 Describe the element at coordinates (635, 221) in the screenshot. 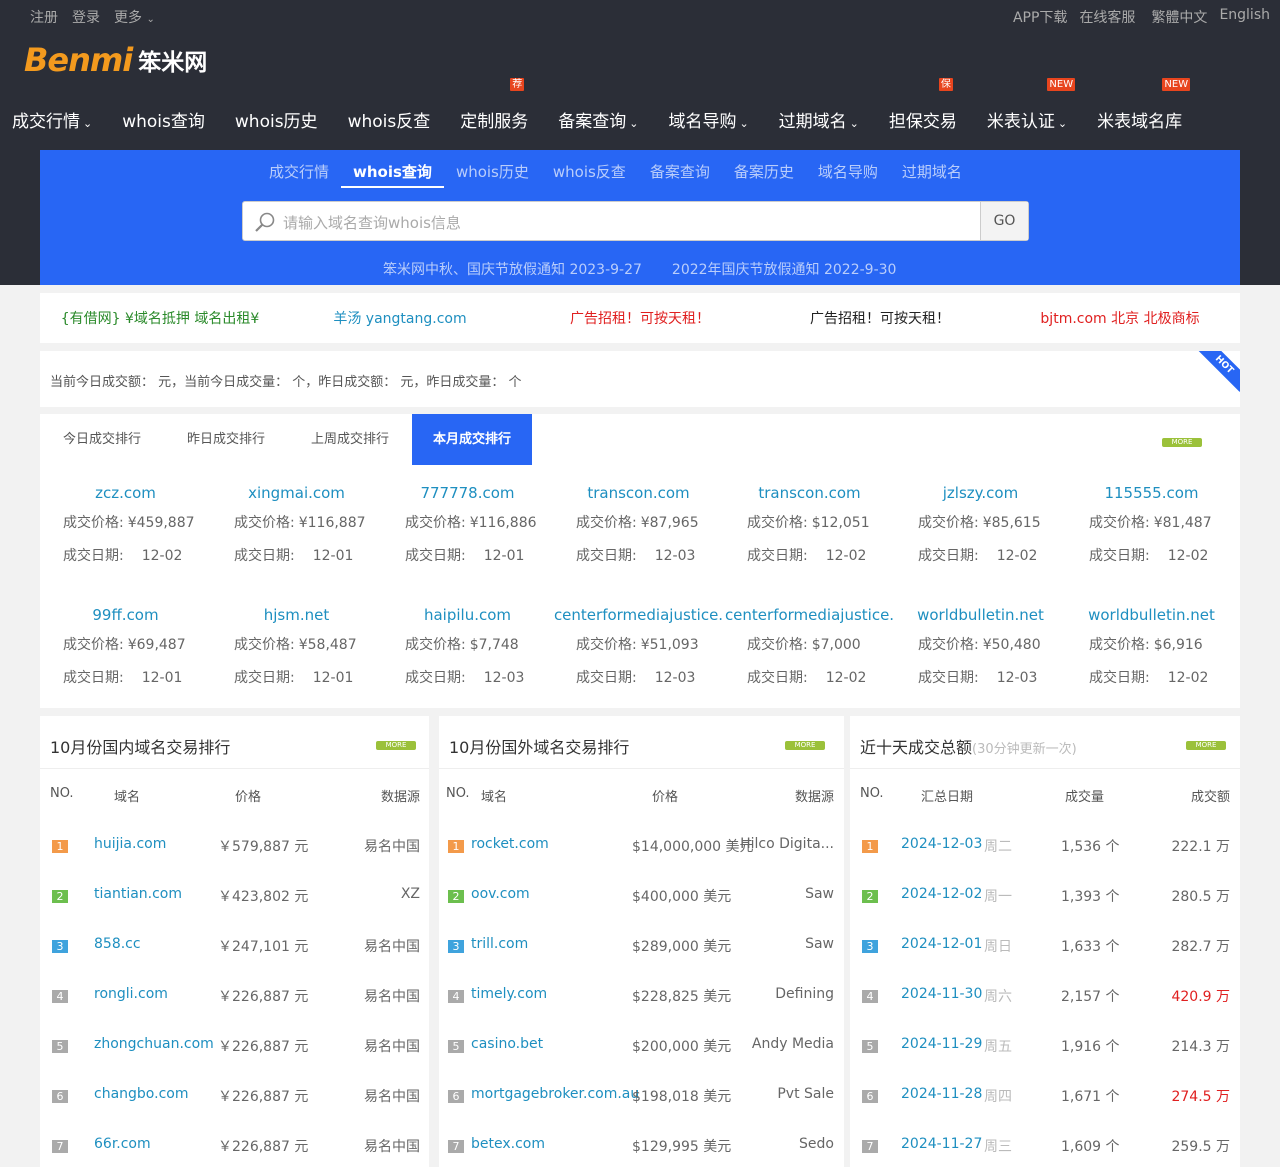

I see `search-box: 请输入域名查询whois信息 GO` at that location.